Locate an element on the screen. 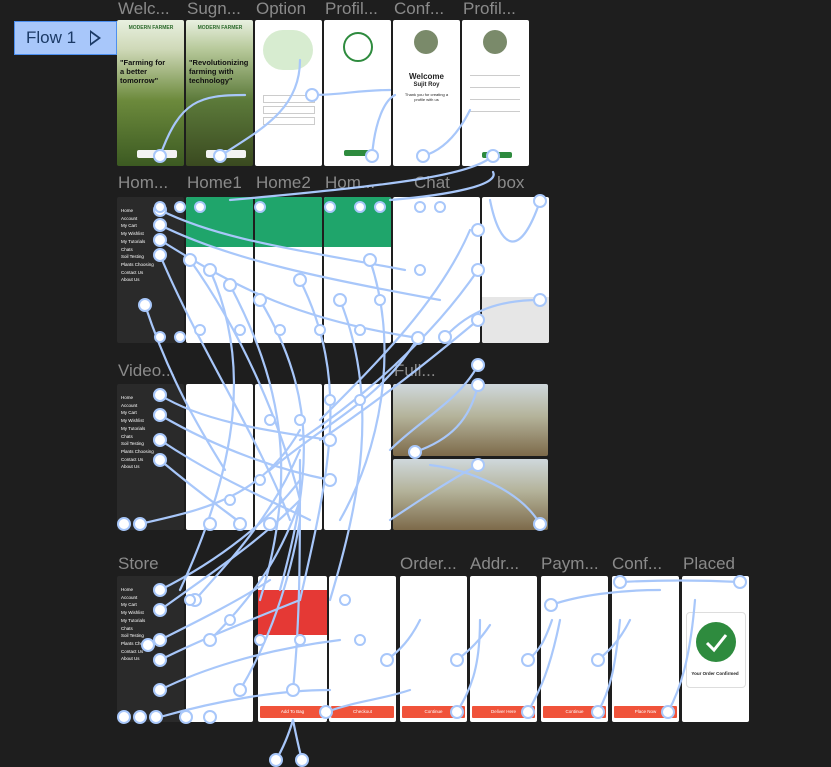 This screenshot has height=767, width=831. flow-start-badge: Flow 1 is located at coordinates (65, 38).